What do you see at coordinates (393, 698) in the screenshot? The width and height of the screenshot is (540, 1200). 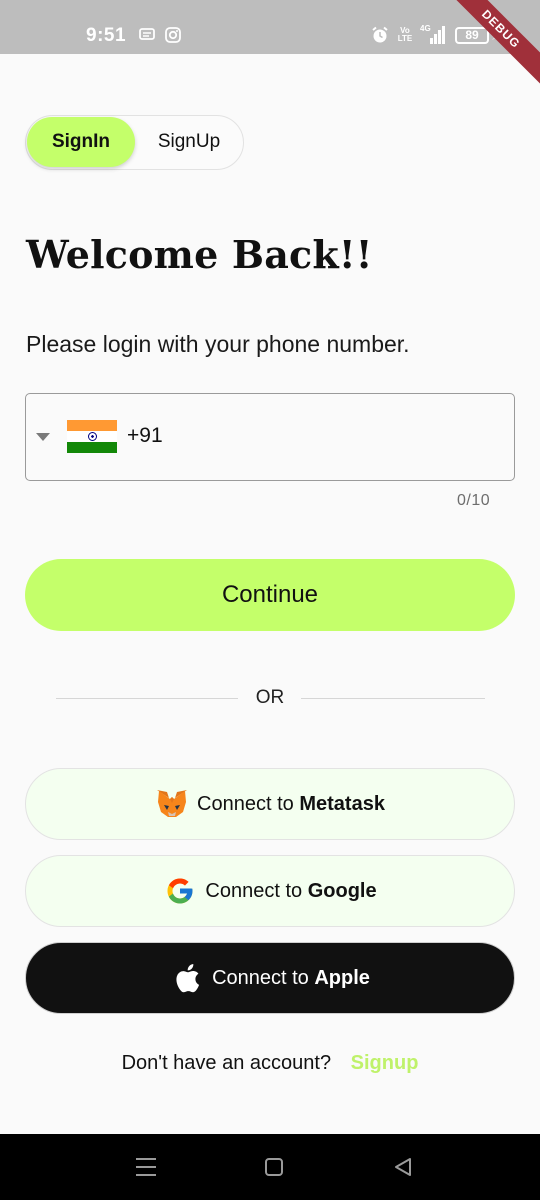 I see `divider-line-right` at bounding box center [393, 698].